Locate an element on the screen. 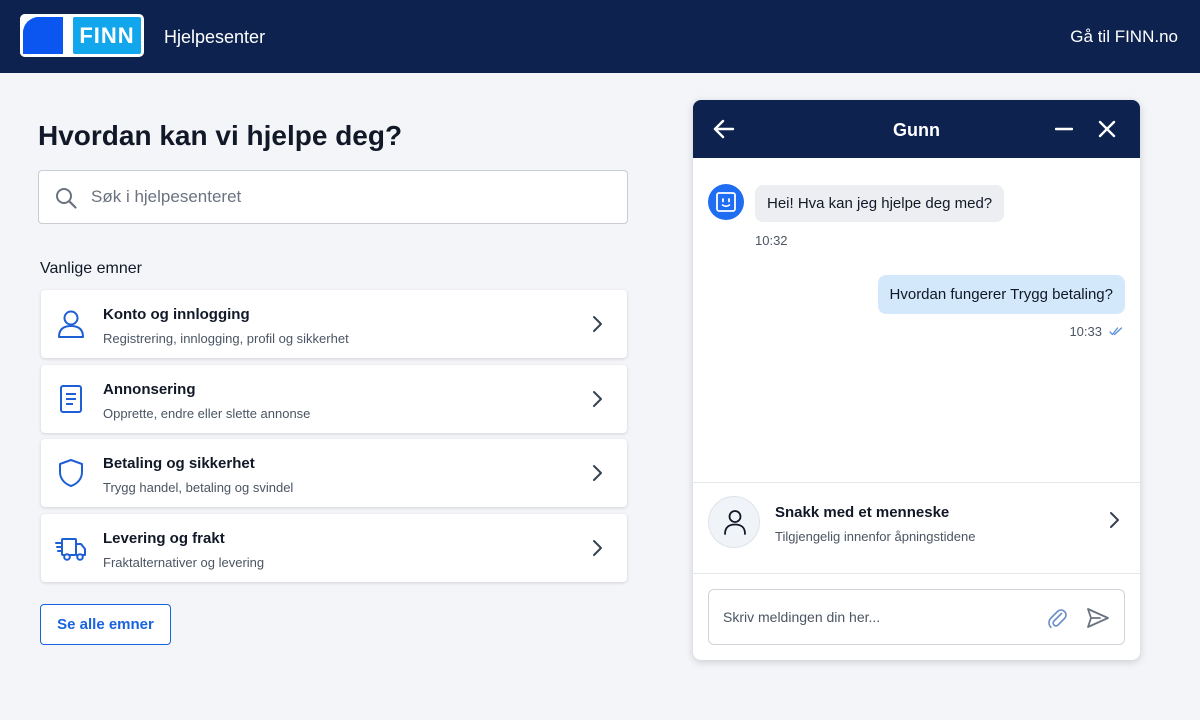 This screenshot has width=1200, height=720. bot-face-icon is located at coordinates (726, 202).